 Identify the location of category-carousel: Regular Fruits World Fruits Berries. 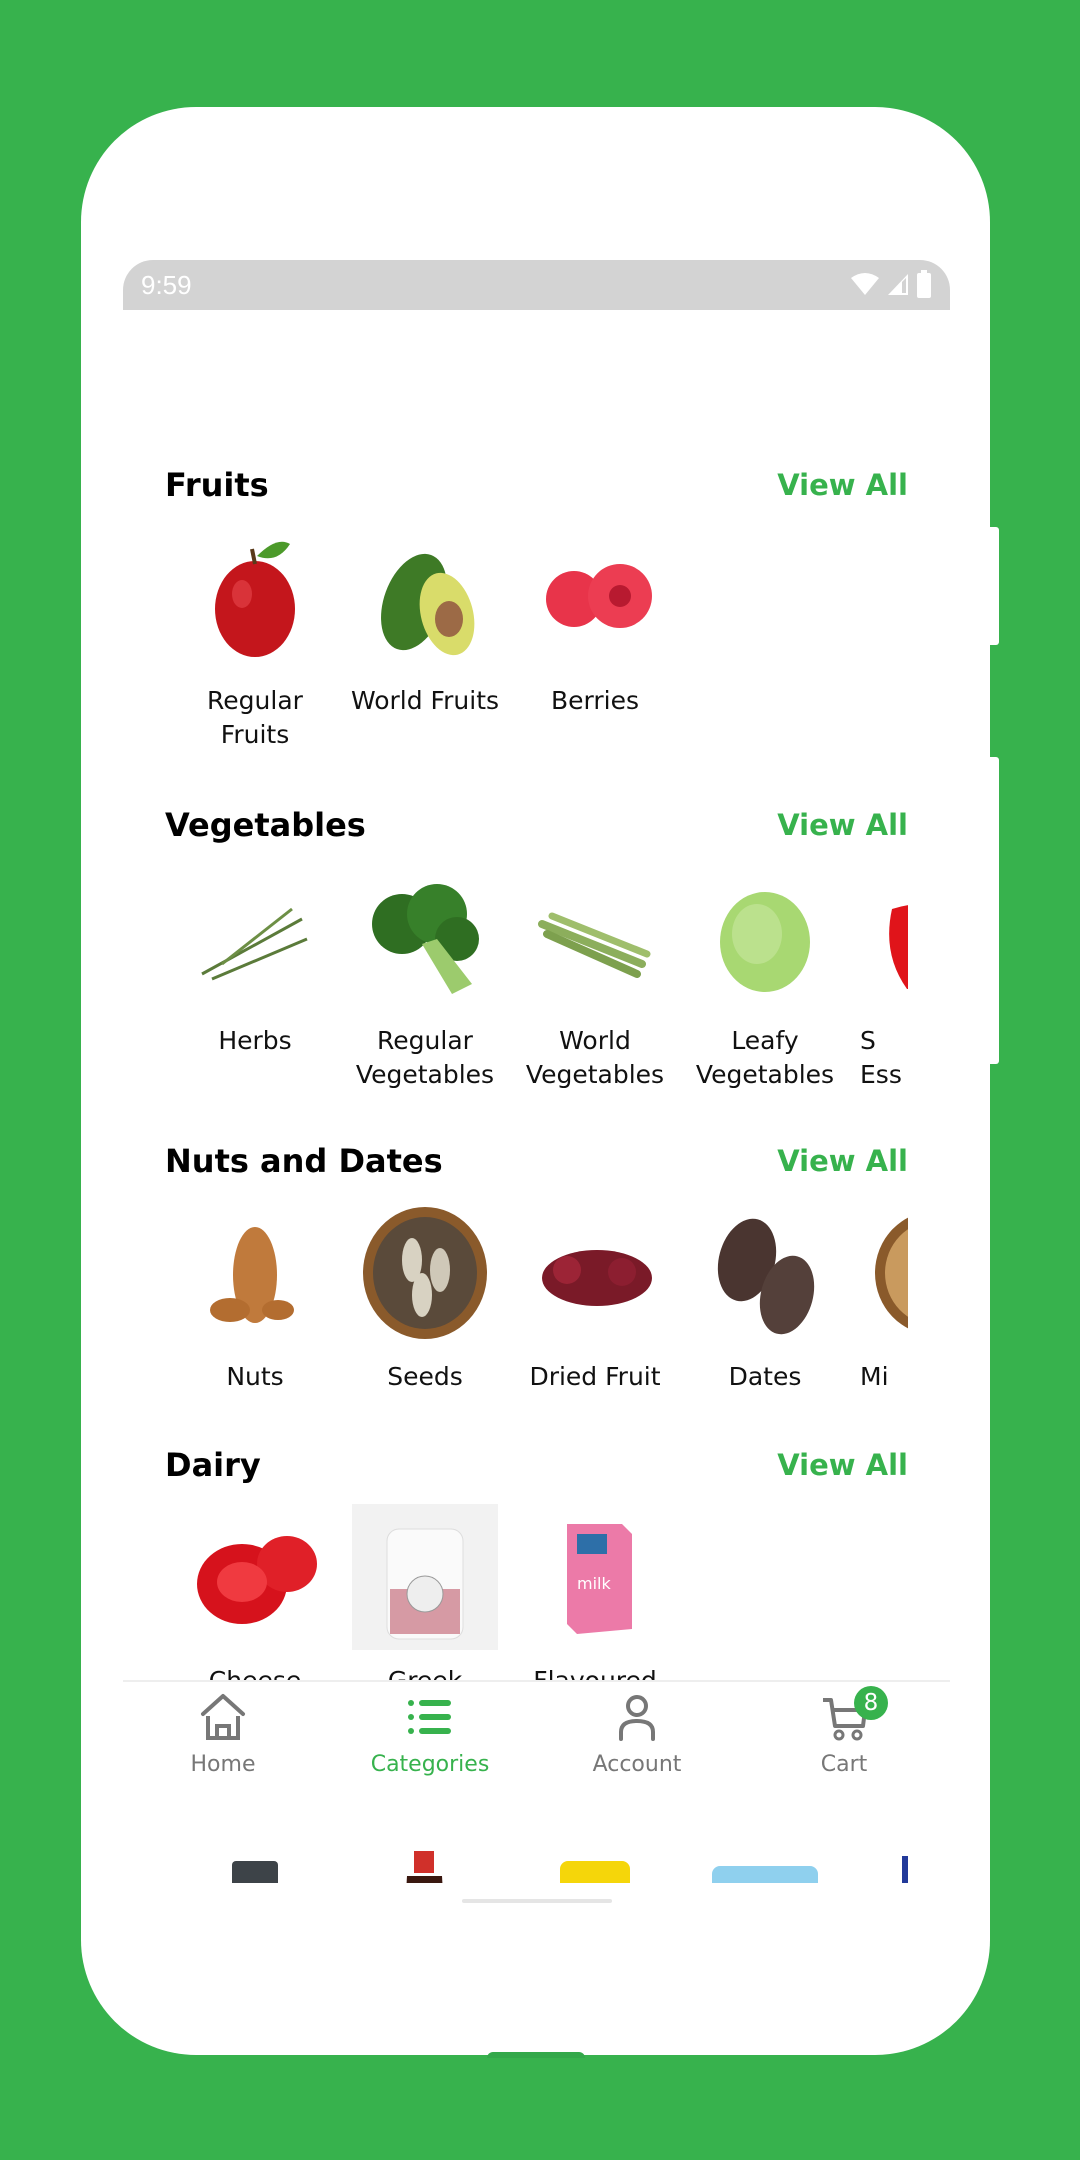
(536, 654).